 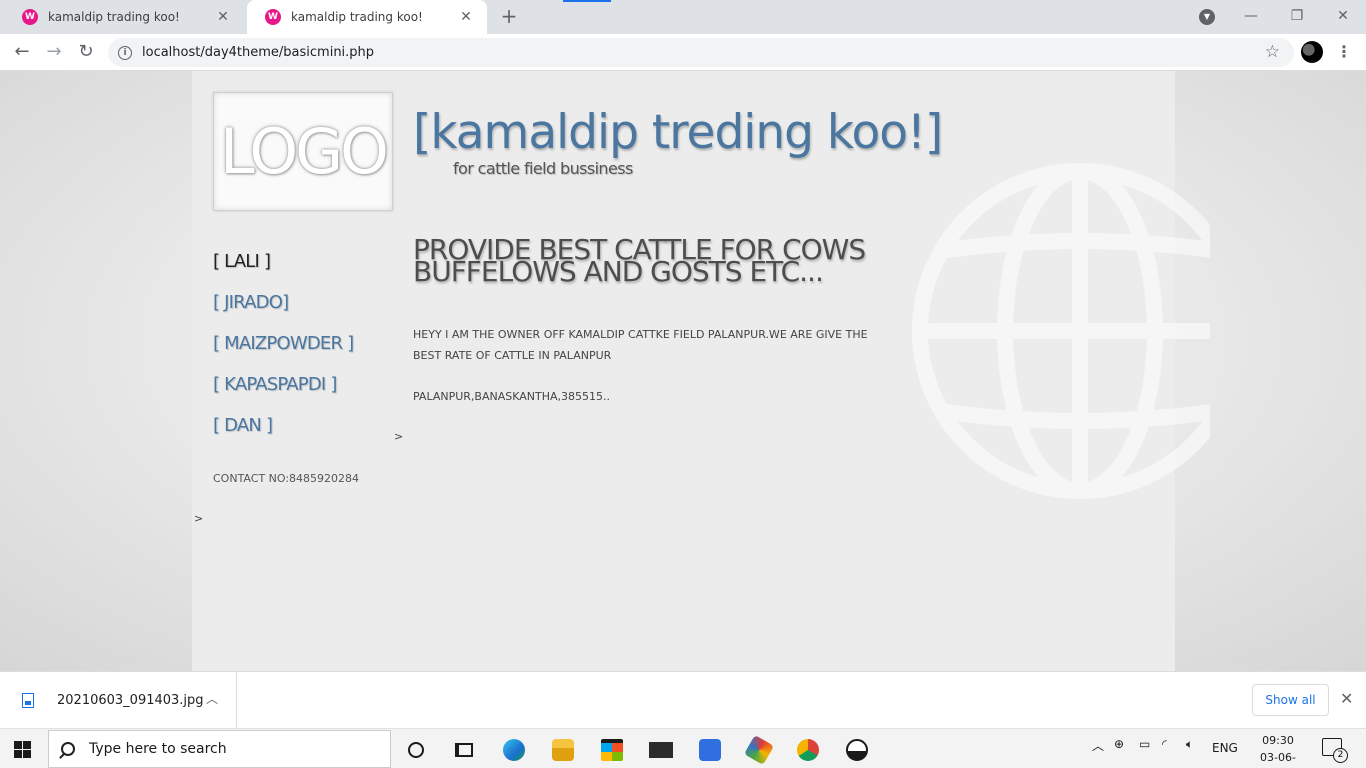 I want to click on menu-item-jirado: [ JIRADO], so click(x=251, y=302).